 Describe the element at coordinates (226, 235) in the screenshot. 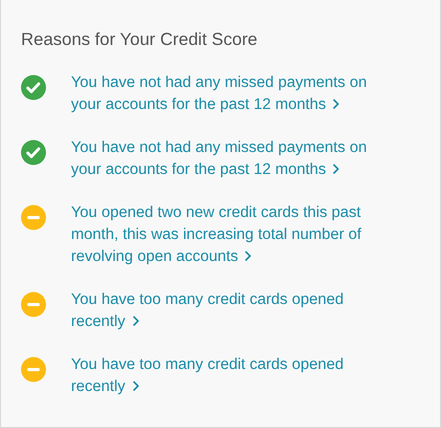

I see `reason-link: You opened two new credit cards this past month, this was increasing total number of revolving open accounts` at that location.